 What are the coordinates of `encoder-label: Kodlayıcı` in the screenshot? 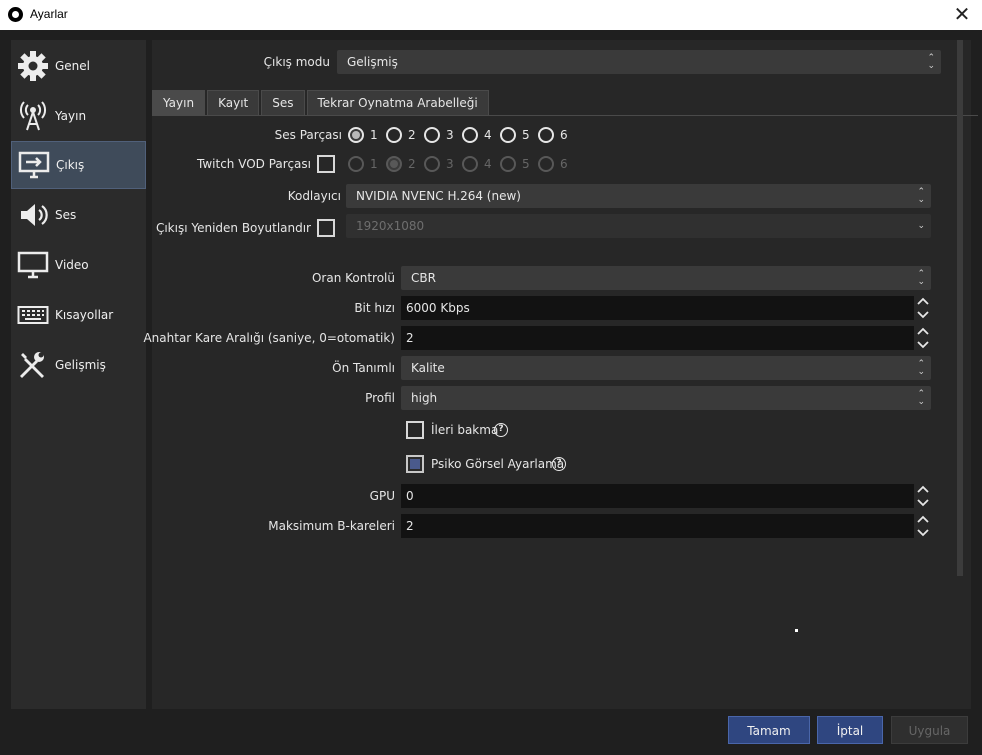 It's located at (314, 196).